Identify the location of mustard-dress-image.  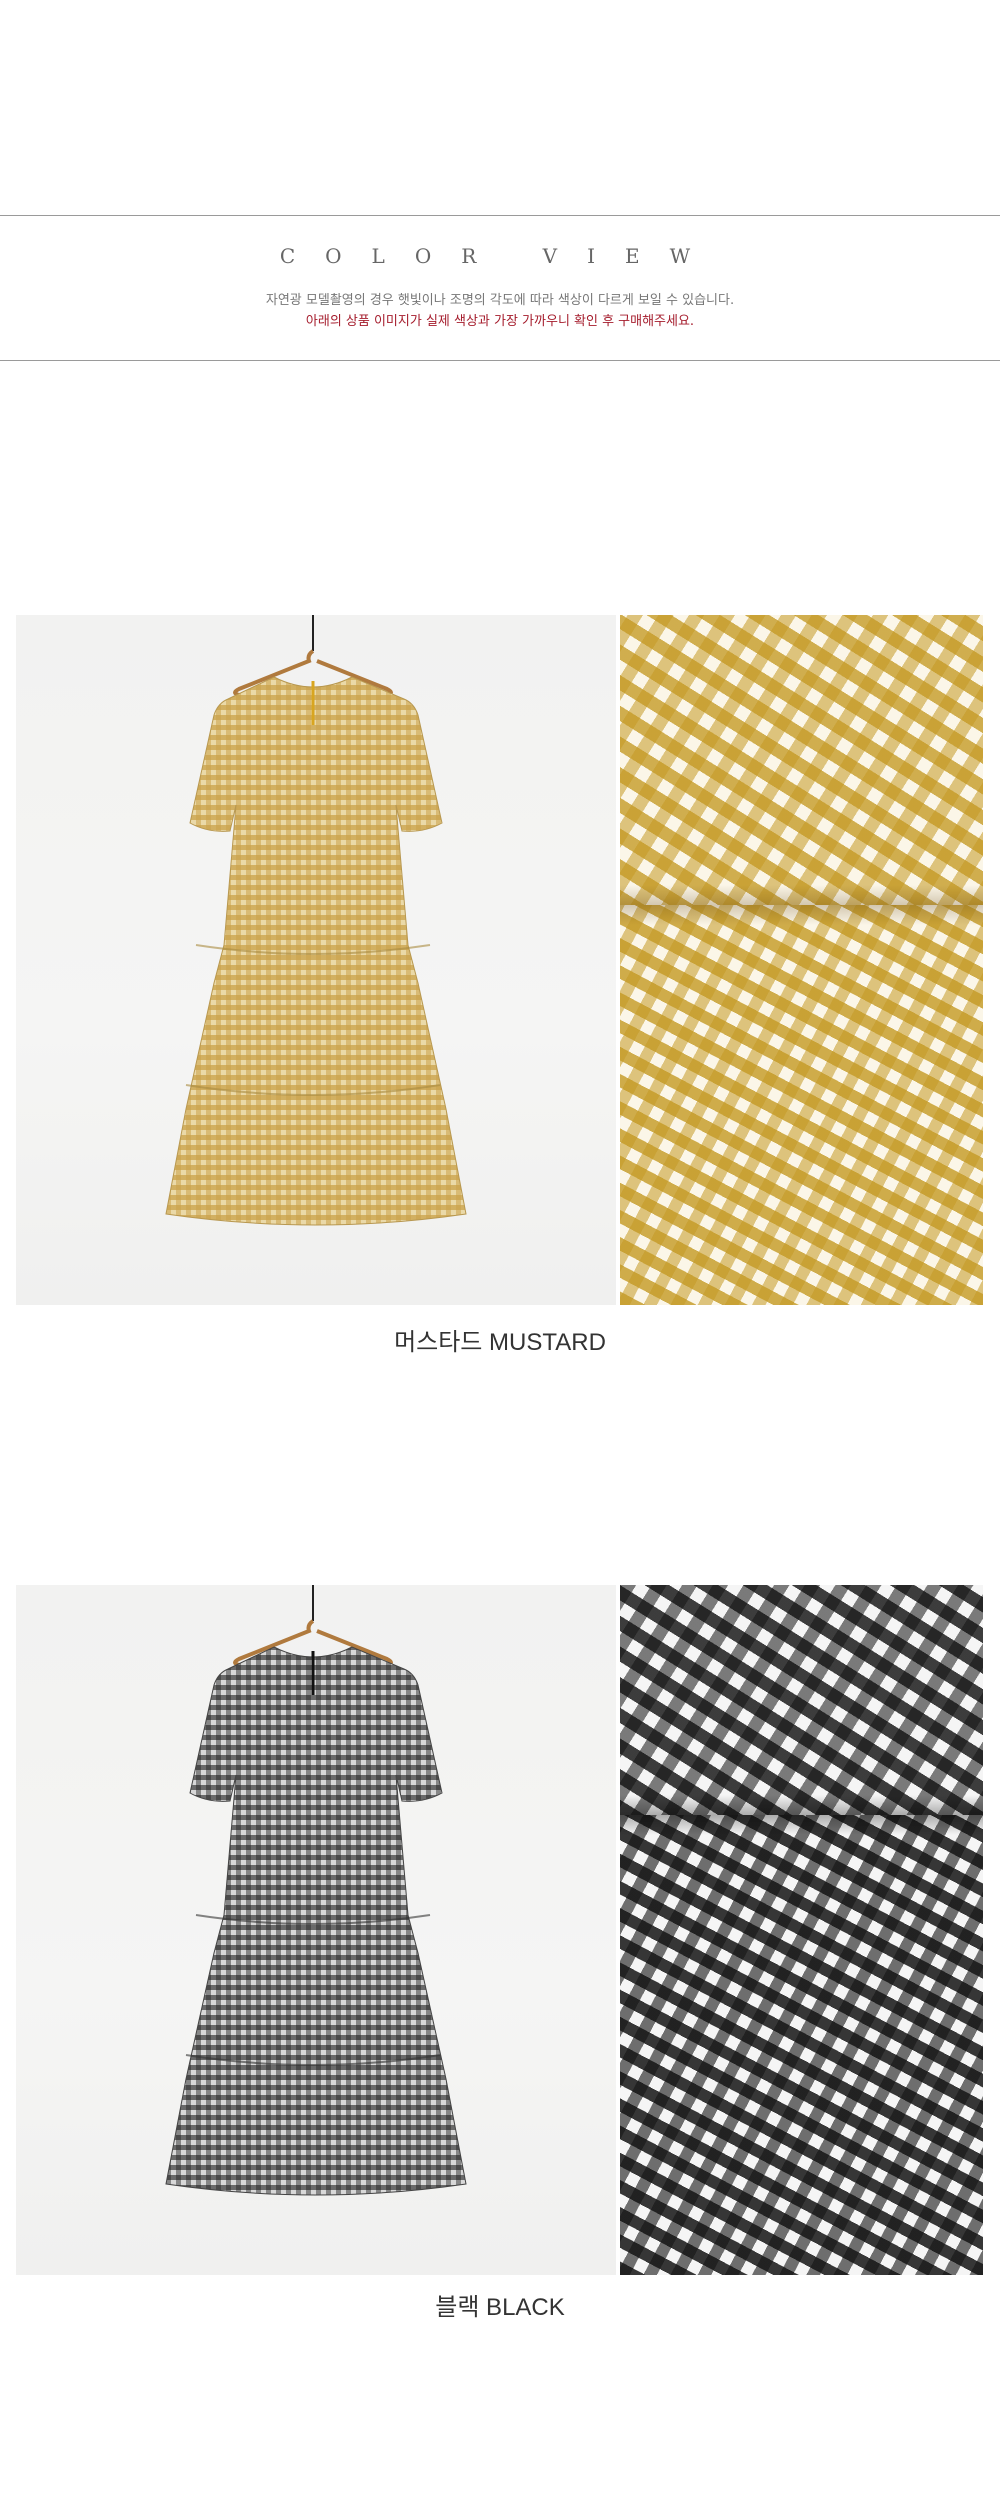
(316, 920).